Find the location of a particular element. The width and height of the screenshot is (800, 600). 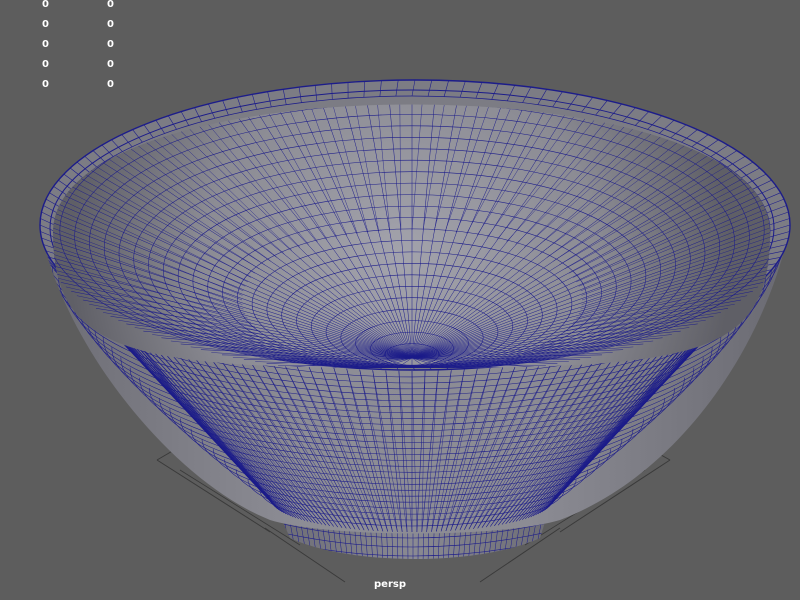

heads-up-display: 0000000000 is located at coordinates (81, 49).